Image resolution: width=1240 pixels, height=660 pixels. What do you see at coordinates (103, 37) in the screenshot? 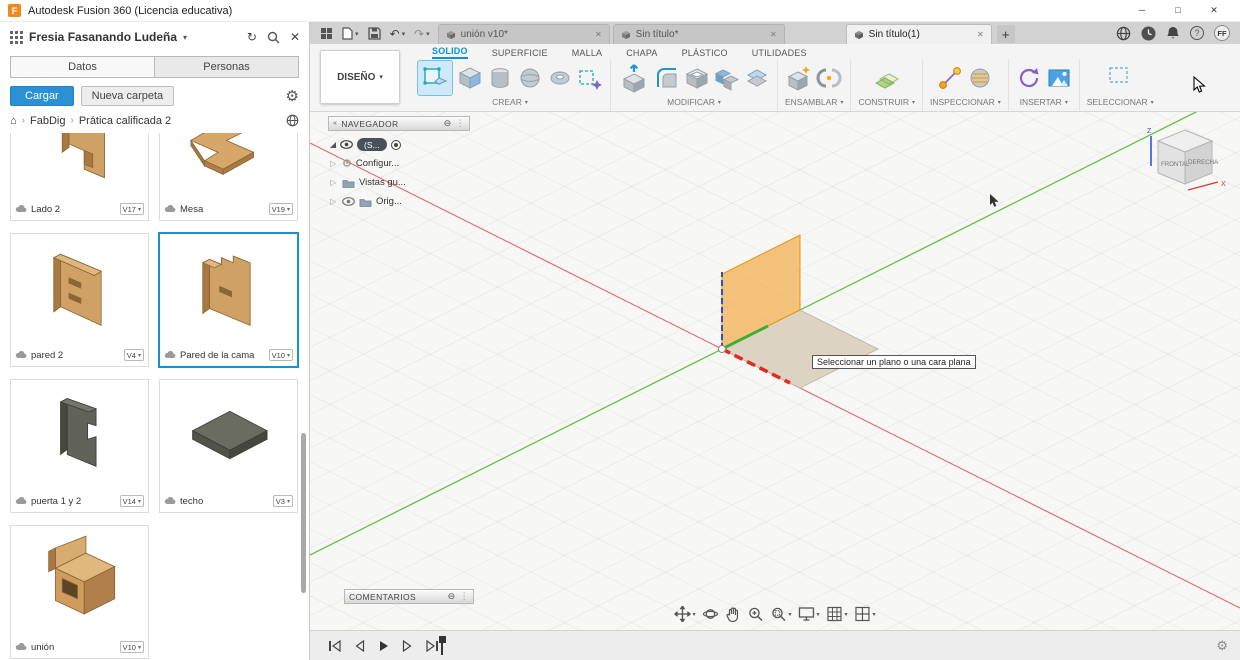
I see `team-name: Fresia Fasanando Ludeña` at bounding box center [103, 37].